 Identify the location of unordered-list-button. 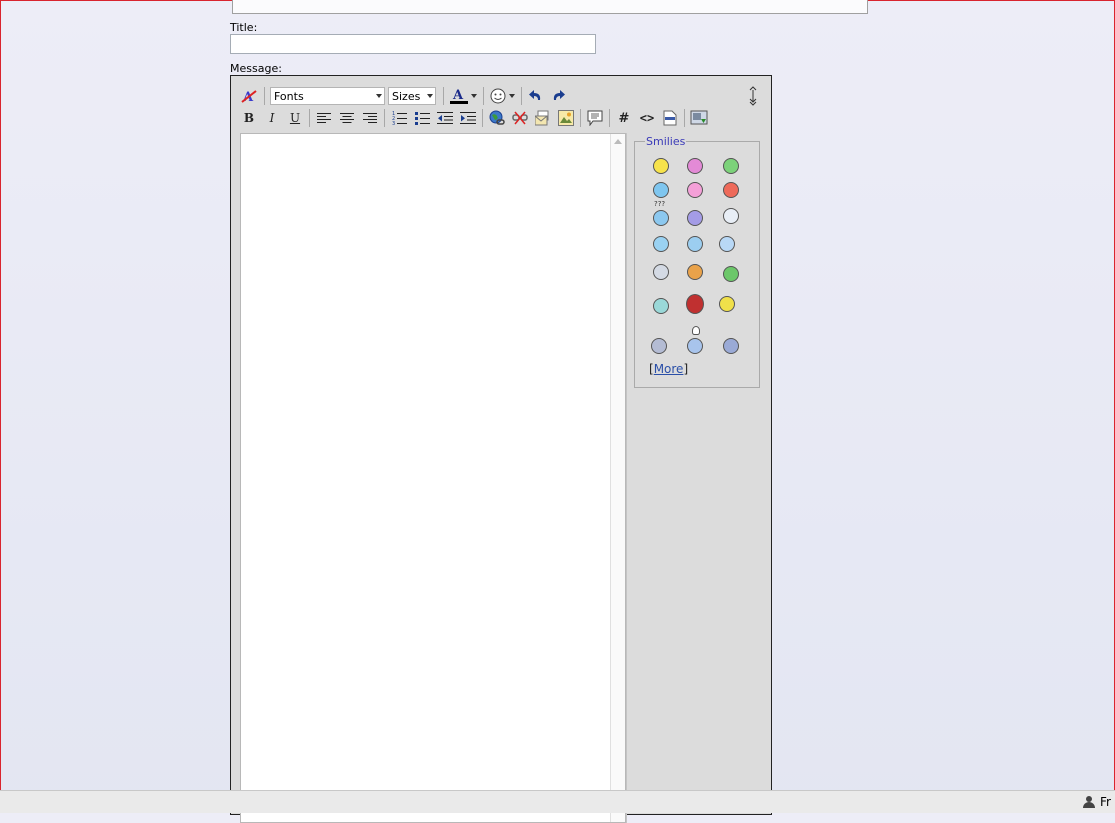
(422, 118).